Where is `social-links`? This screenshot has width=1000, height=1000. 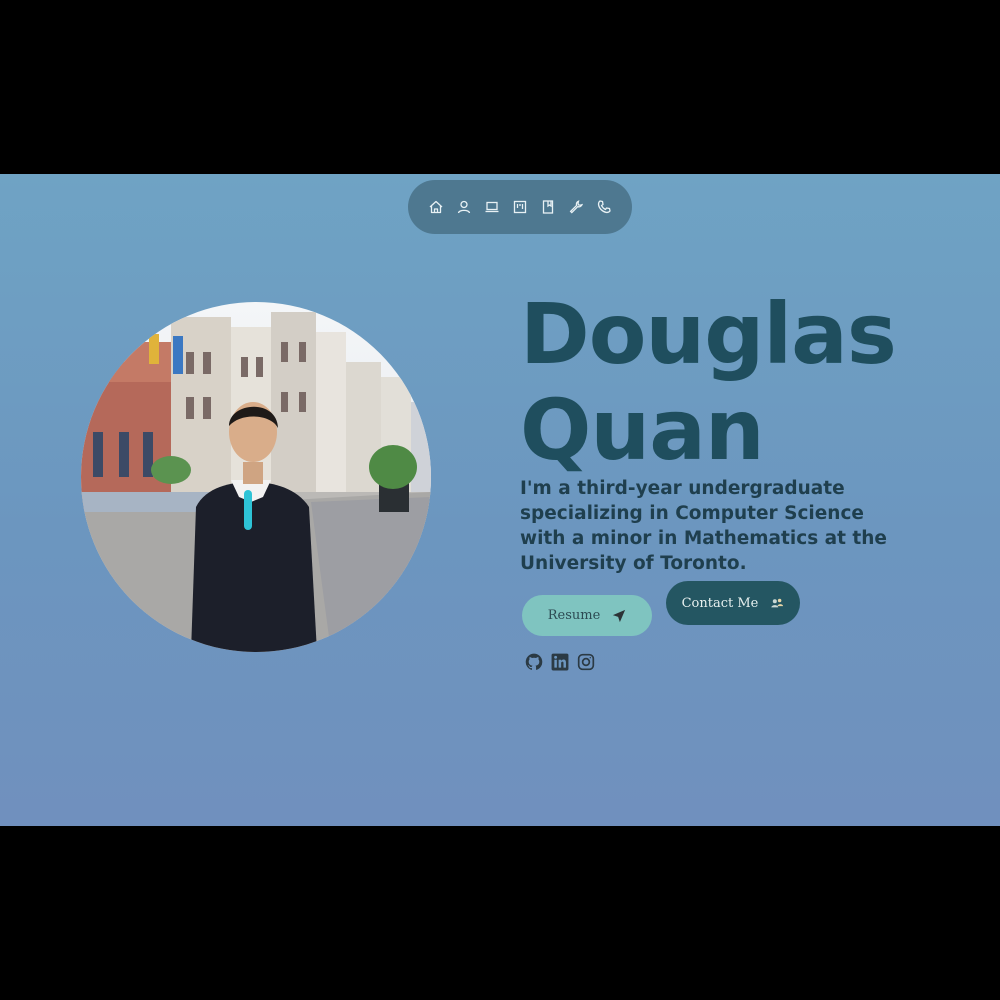
social-links is located at coordinates (560, 662).